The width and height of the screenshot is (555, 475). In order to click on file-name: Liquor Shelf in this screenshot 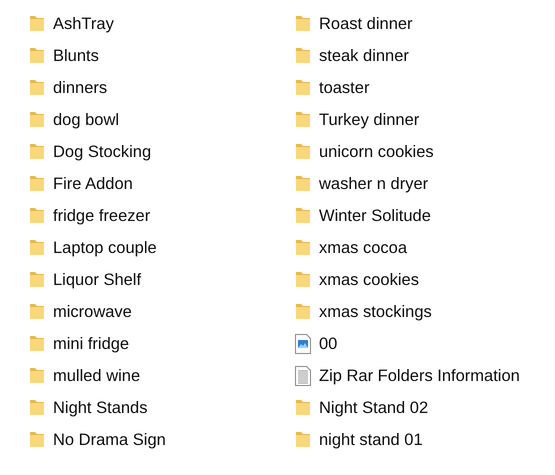, I will do `click(97, 280)`.